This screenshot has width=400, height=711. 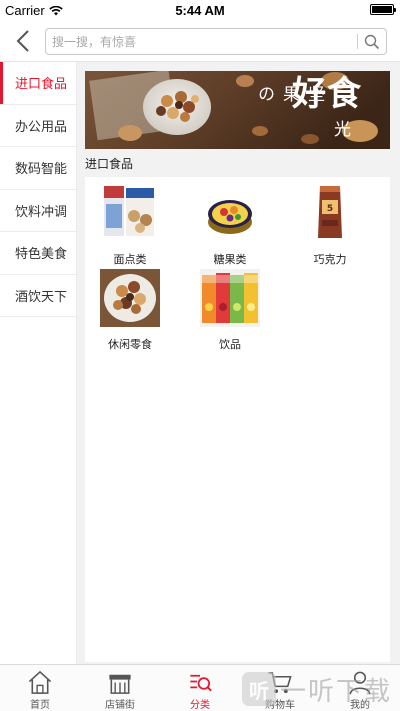 What do you see at coordinates (230, 345) in the screenshot?
I see `subcategory-label: 饮品` at bounding box center [230, 345].